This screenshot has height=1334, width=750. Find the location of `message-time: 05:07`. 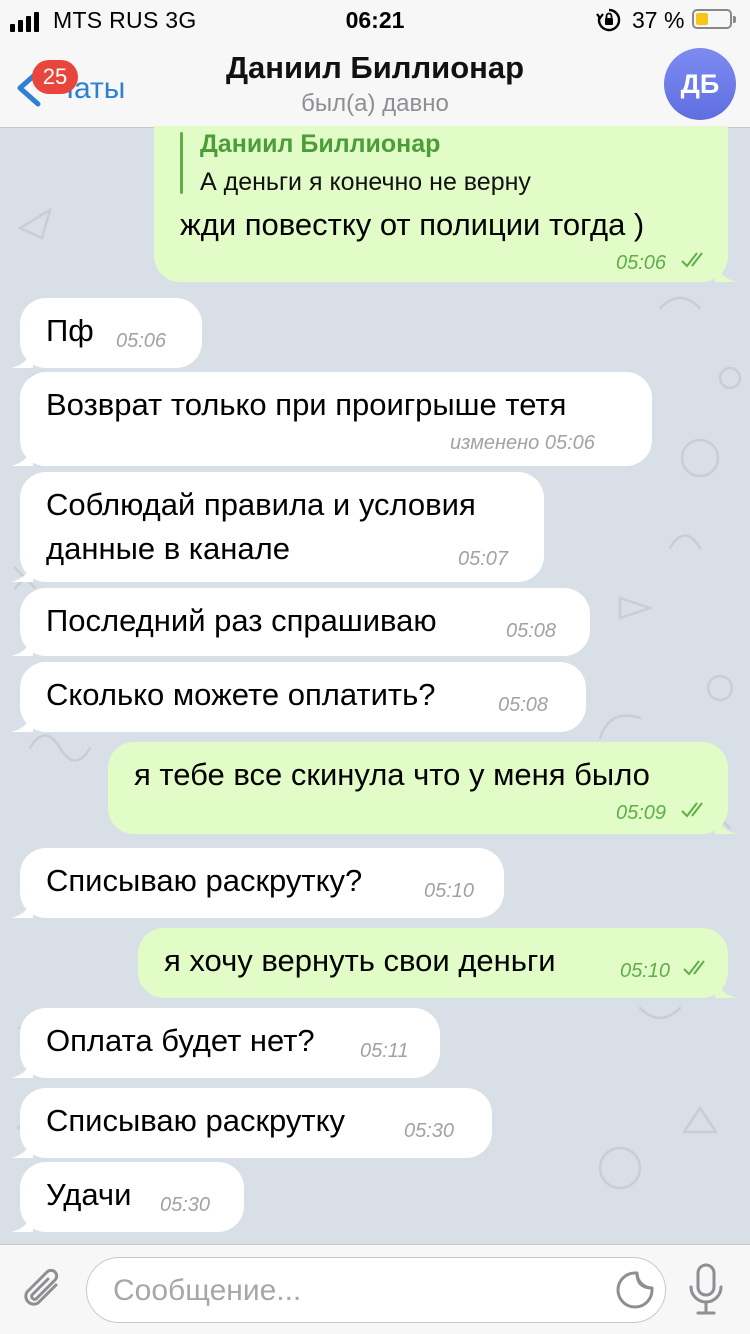

message-time: 05:07 is located at coordinates (483, 559).